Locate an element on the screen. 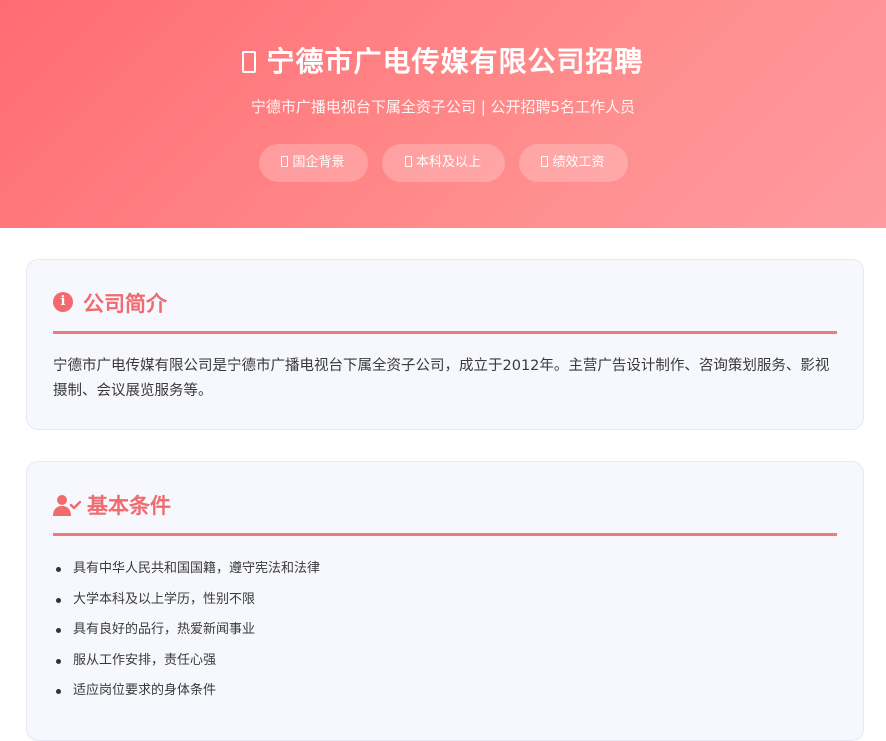 This screenshot has height=741, width=886. info-icon: i is located at coordinates (65, 304).